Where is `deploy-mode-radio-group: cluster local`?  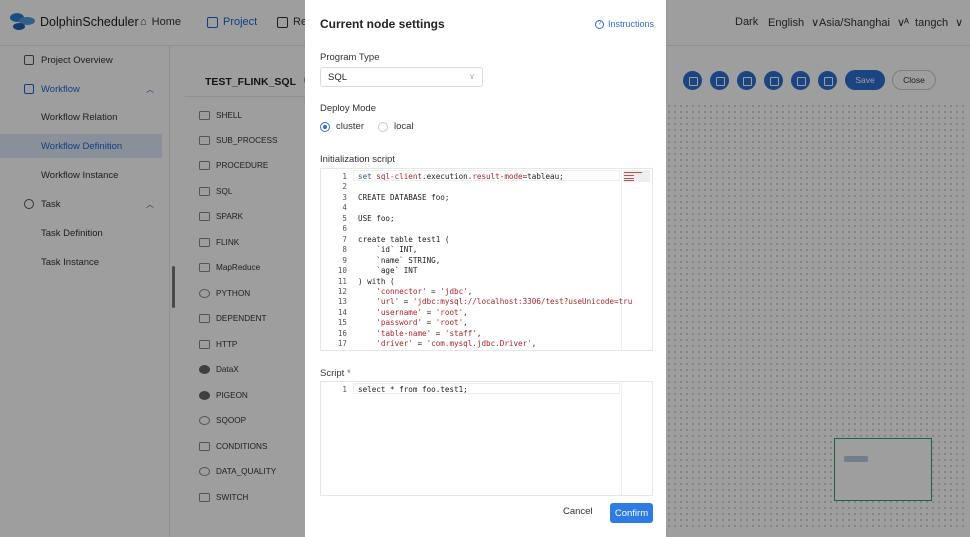
deploy-mode-radio-group: cluster local is located at coordinates (374, 126).